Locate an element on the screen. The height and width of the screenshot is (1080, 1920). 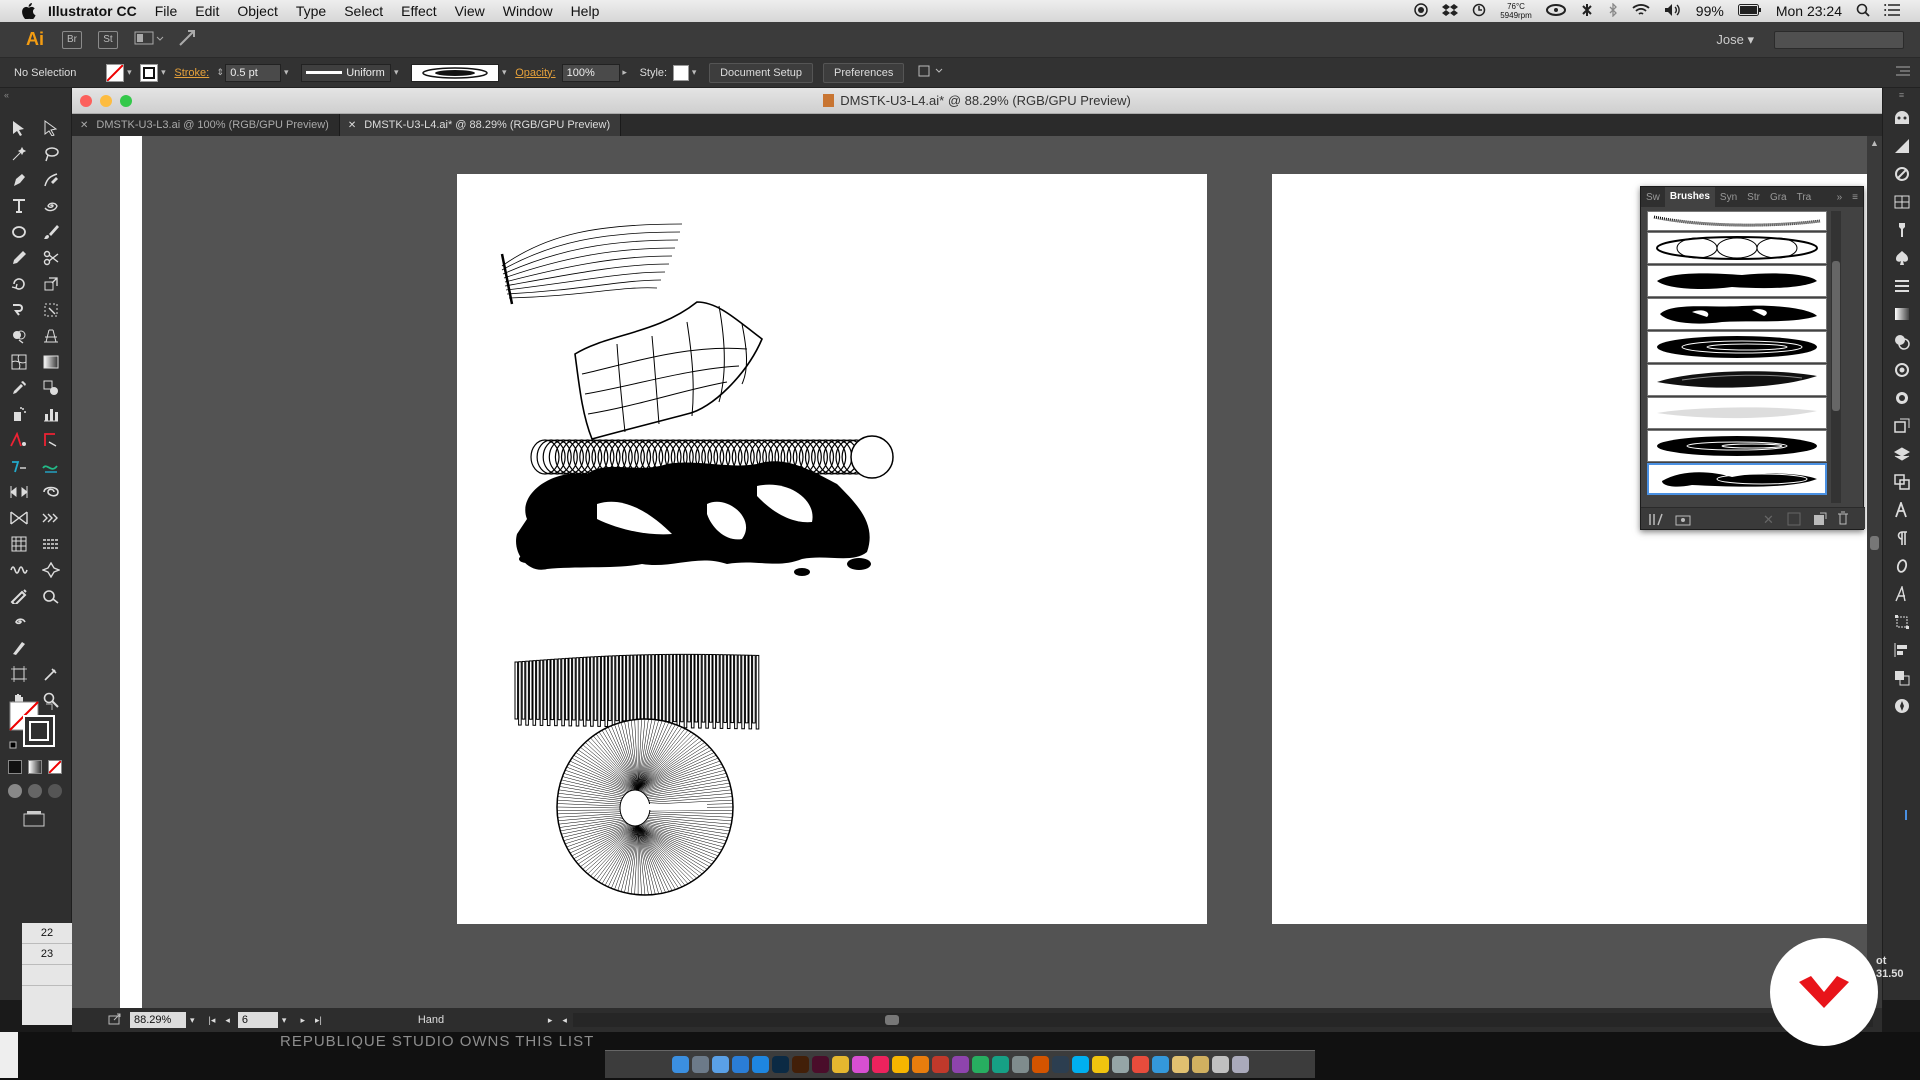
status-menu-arrow-icon: ▸ is located at coordinates (550, 1020).